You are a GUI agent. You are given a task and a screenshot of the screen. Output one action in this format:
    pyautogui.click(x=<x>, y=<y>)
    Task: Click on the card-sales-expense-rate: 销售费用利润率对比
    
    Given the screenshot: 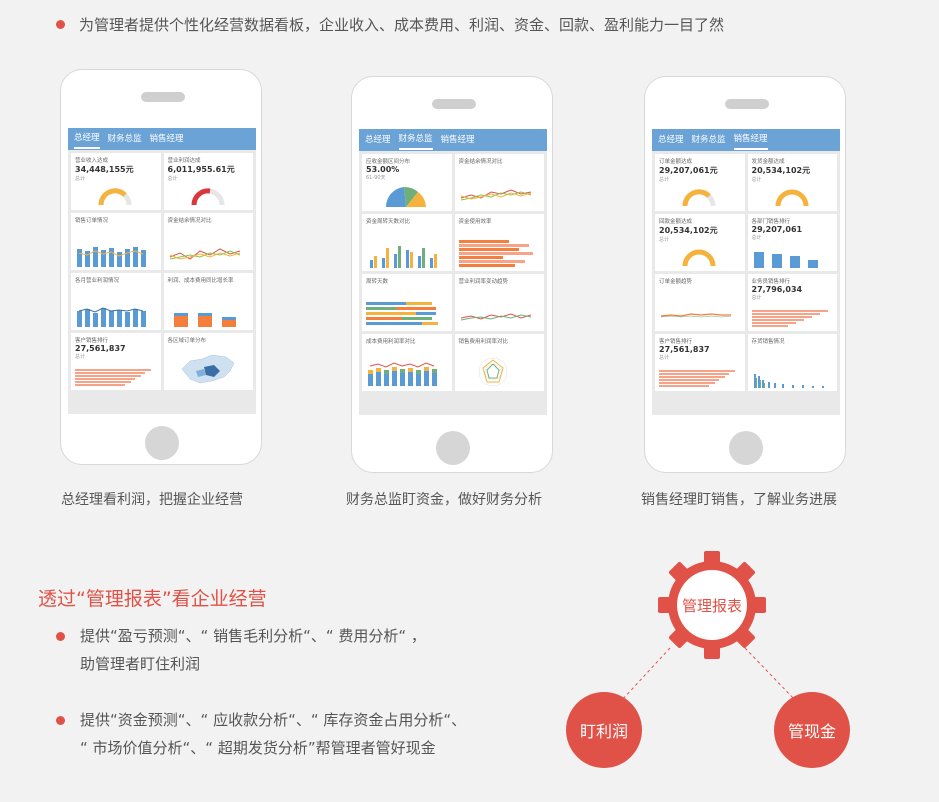 What is the action you would take?
    pyautogui.click(x=499, y=362)
    